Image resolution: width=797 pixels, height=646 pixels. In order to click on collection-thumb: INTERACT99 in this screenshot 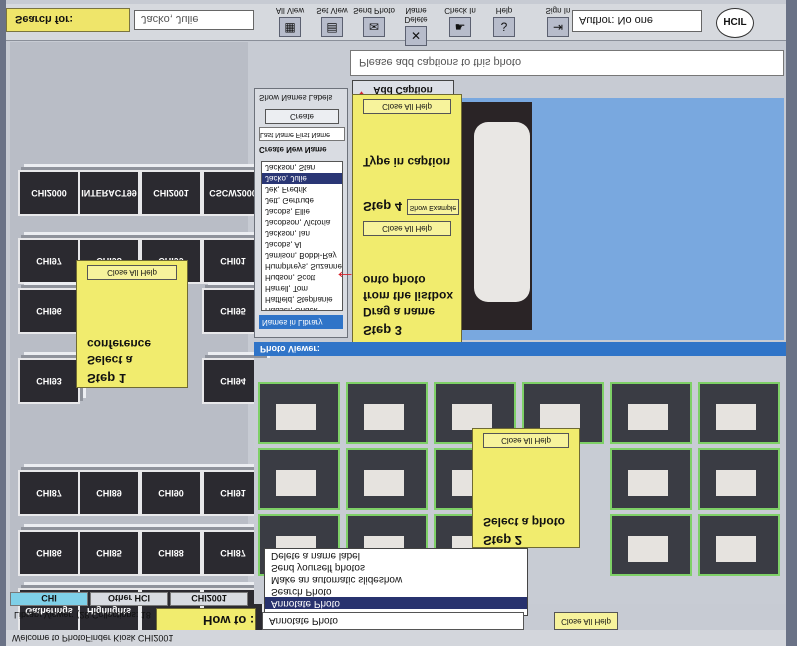, I will do `click(109, 193)`.